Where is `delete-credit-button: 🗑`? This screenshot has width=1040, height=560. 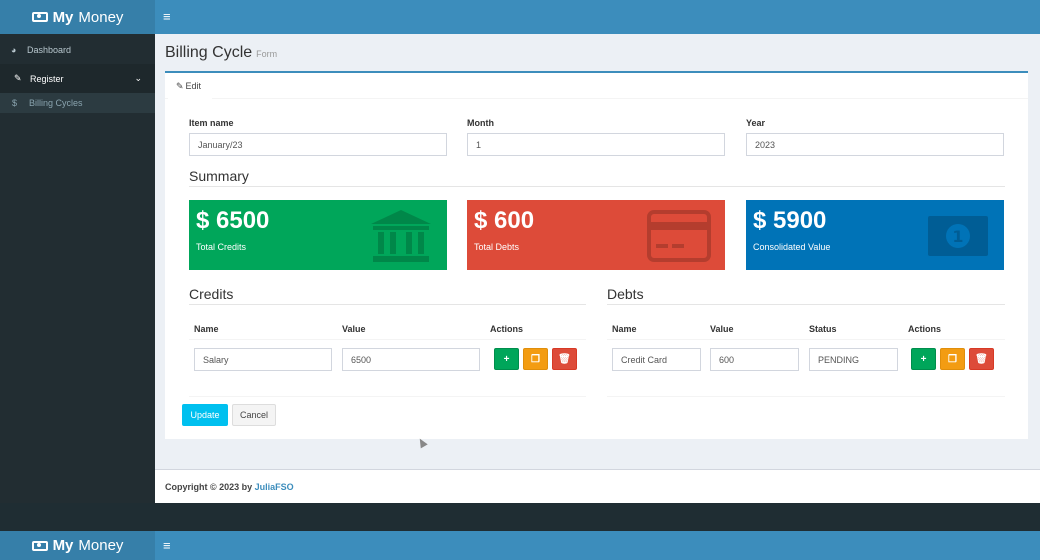
delete-credit-button: 🗑 is located at coordinates (564, 359).